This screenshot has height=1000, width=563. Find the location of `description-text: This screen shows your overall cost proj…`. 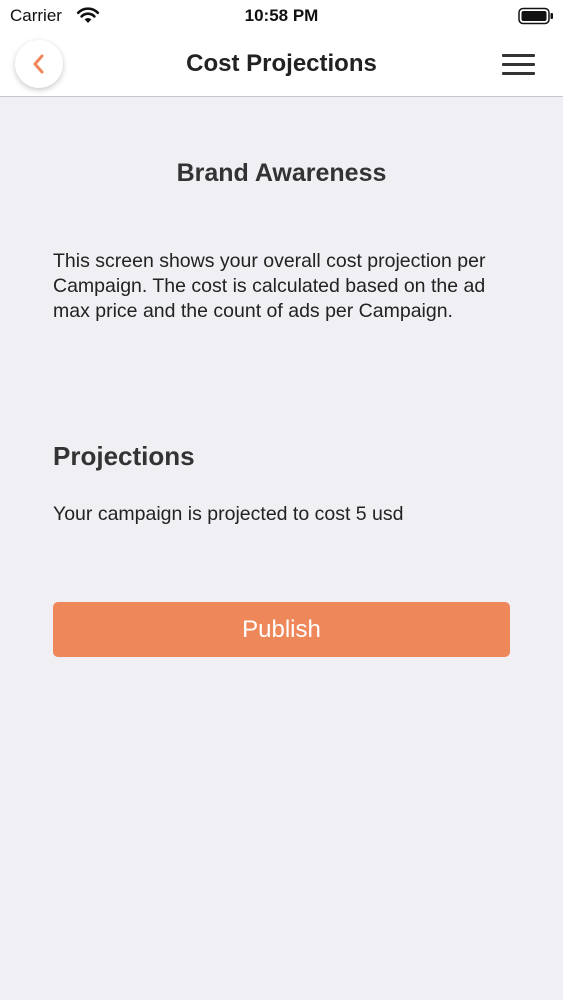

description-text: This screen shows your overall cost proj… is located at coordinates (269, 286).